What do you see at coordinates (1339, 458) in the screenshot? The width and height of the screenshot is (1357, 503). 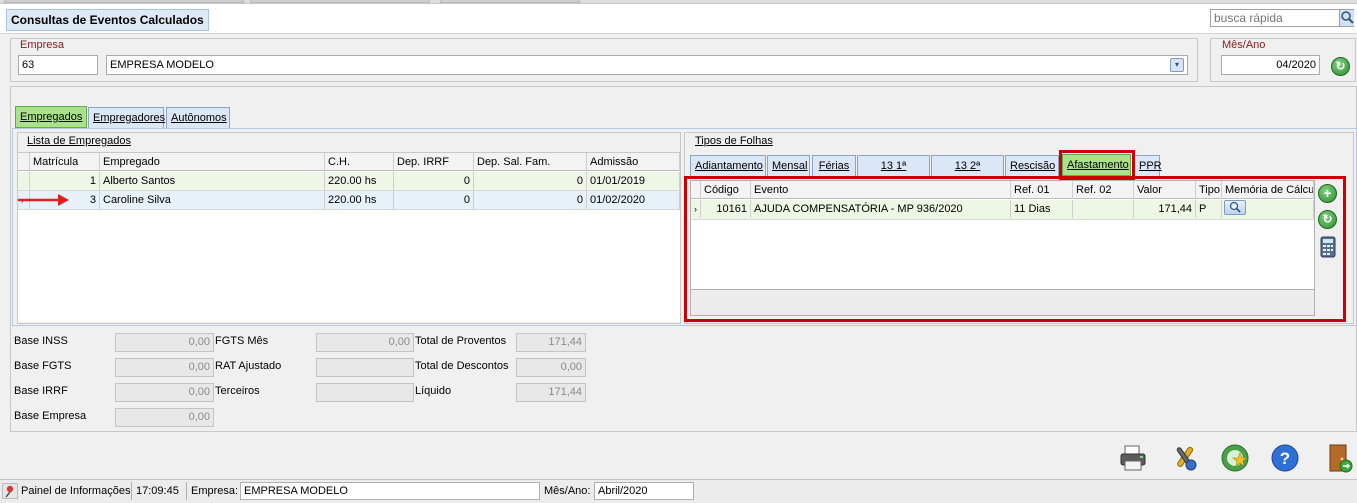 I see `exit-door-icon` at bounding box center [1339, 458].